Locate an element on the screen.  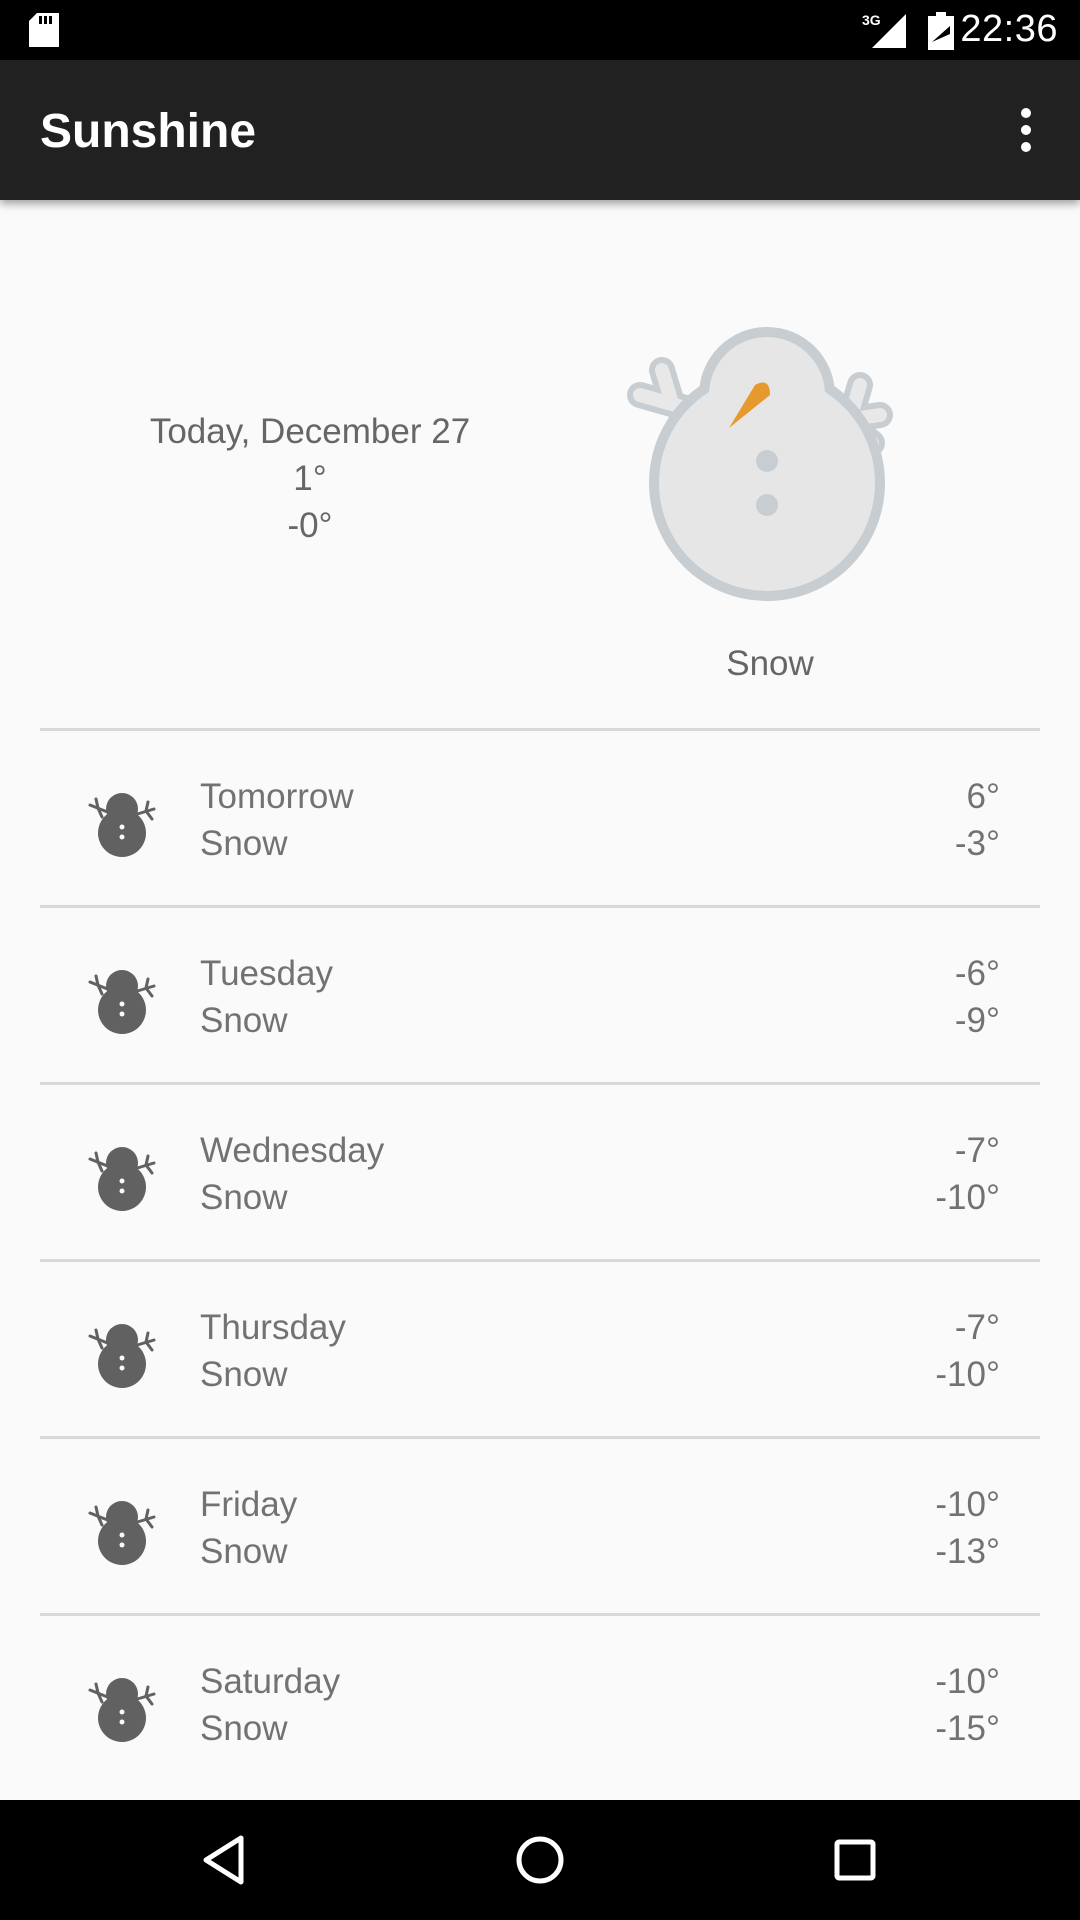
forecast-low-temp: -15° is located at coordinates (967, 1728).